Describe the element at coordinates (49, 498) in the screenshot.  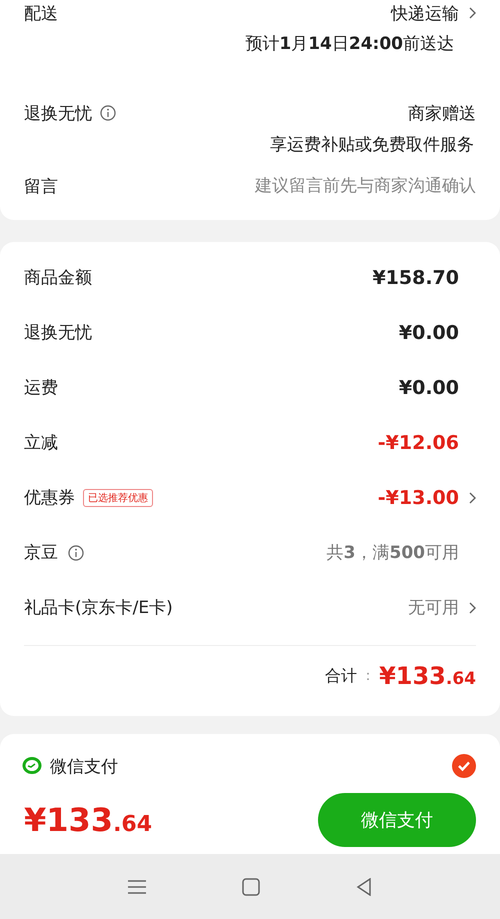
I see `row-label: 优惠券` at that location.